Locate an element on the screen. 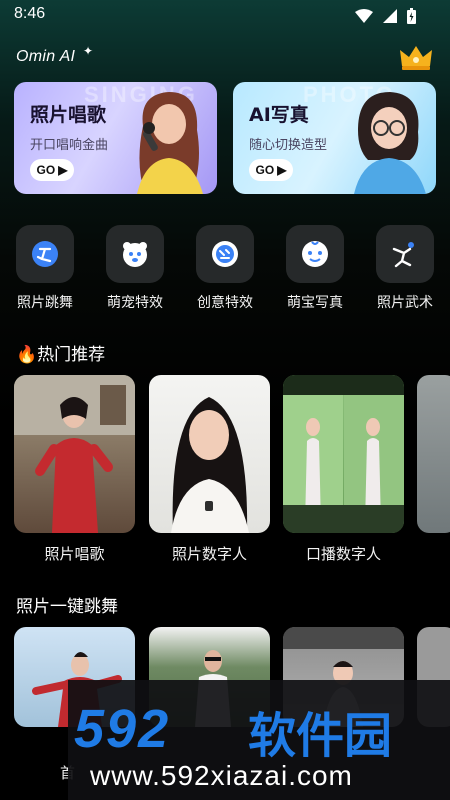 The width and height of the screenshot is (450, 800). watermark-url: www.592xiazai.com is located at coordinates (221, 775).